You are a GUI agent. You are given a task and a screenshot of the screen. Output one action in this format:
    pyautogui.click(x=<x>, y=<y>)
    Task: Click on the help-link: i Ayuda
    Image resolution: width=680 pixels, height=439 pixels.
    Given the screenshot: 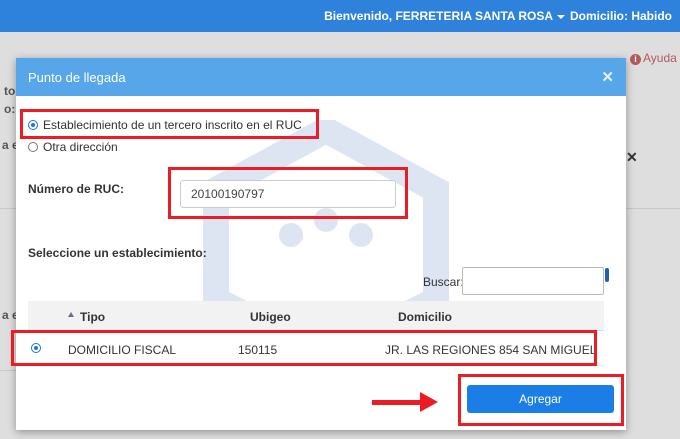 What is the action you would take?
    pyautogui.click(x=653, y=58)
    